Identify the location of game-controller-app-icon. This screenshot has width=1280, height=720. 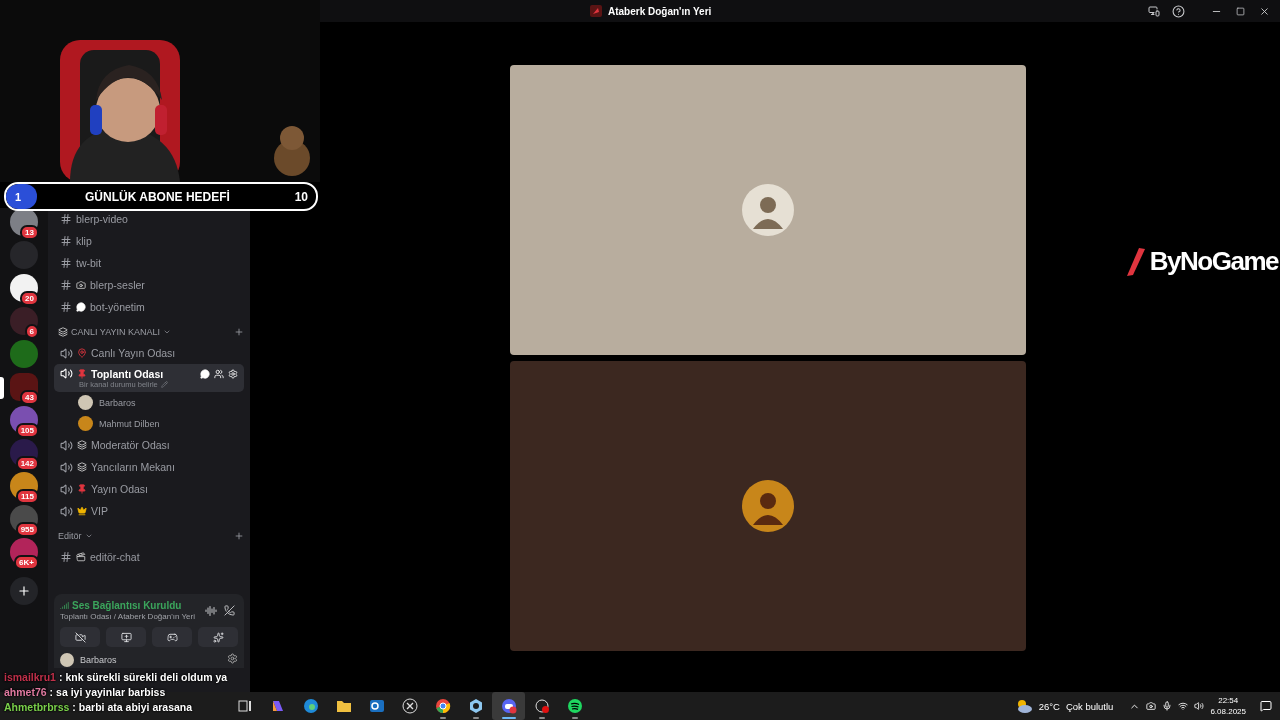
(508, 706).